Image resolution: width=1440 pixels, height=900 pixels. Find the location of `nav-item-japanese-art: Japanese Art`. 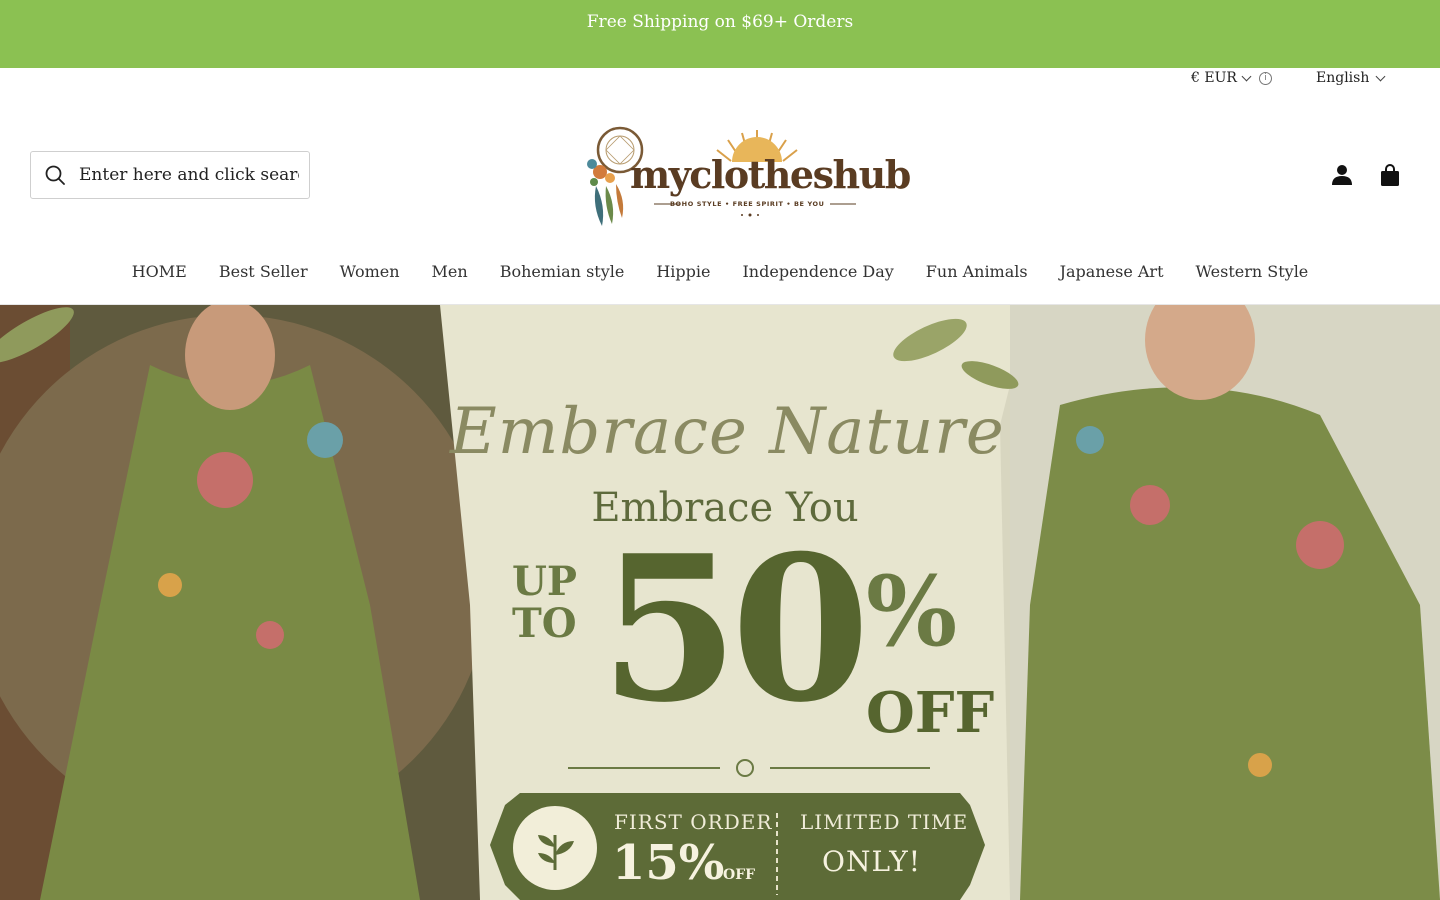

nav-item-japanese-art: Japanese Art is located at coordinates (1112, 271).